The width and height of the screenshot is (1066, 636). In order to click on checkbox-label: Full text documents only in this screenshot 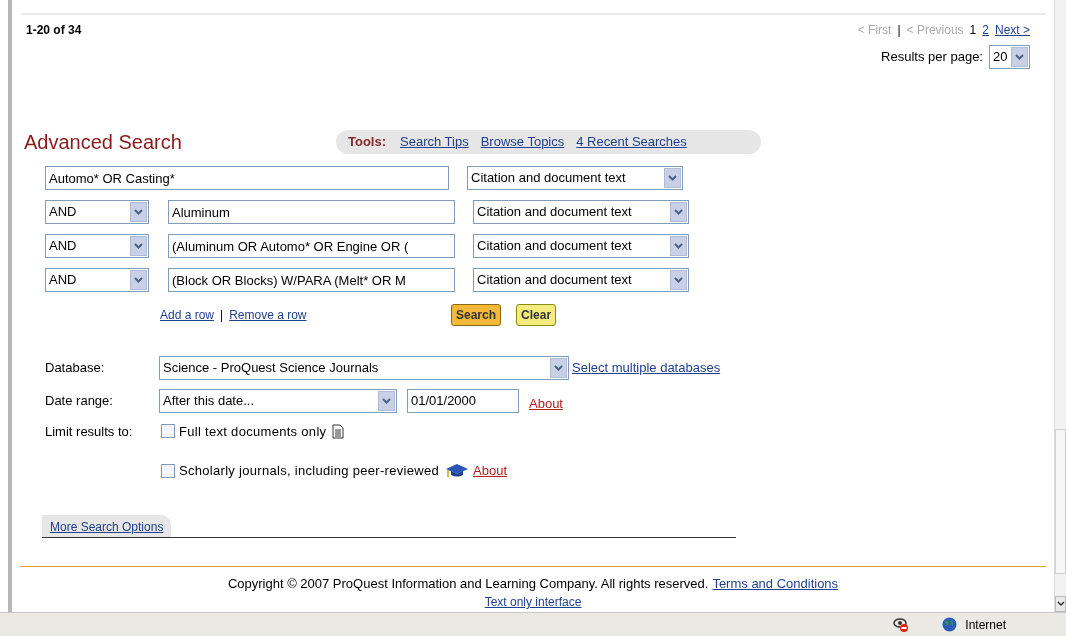, I will do `click(253, 431)`.